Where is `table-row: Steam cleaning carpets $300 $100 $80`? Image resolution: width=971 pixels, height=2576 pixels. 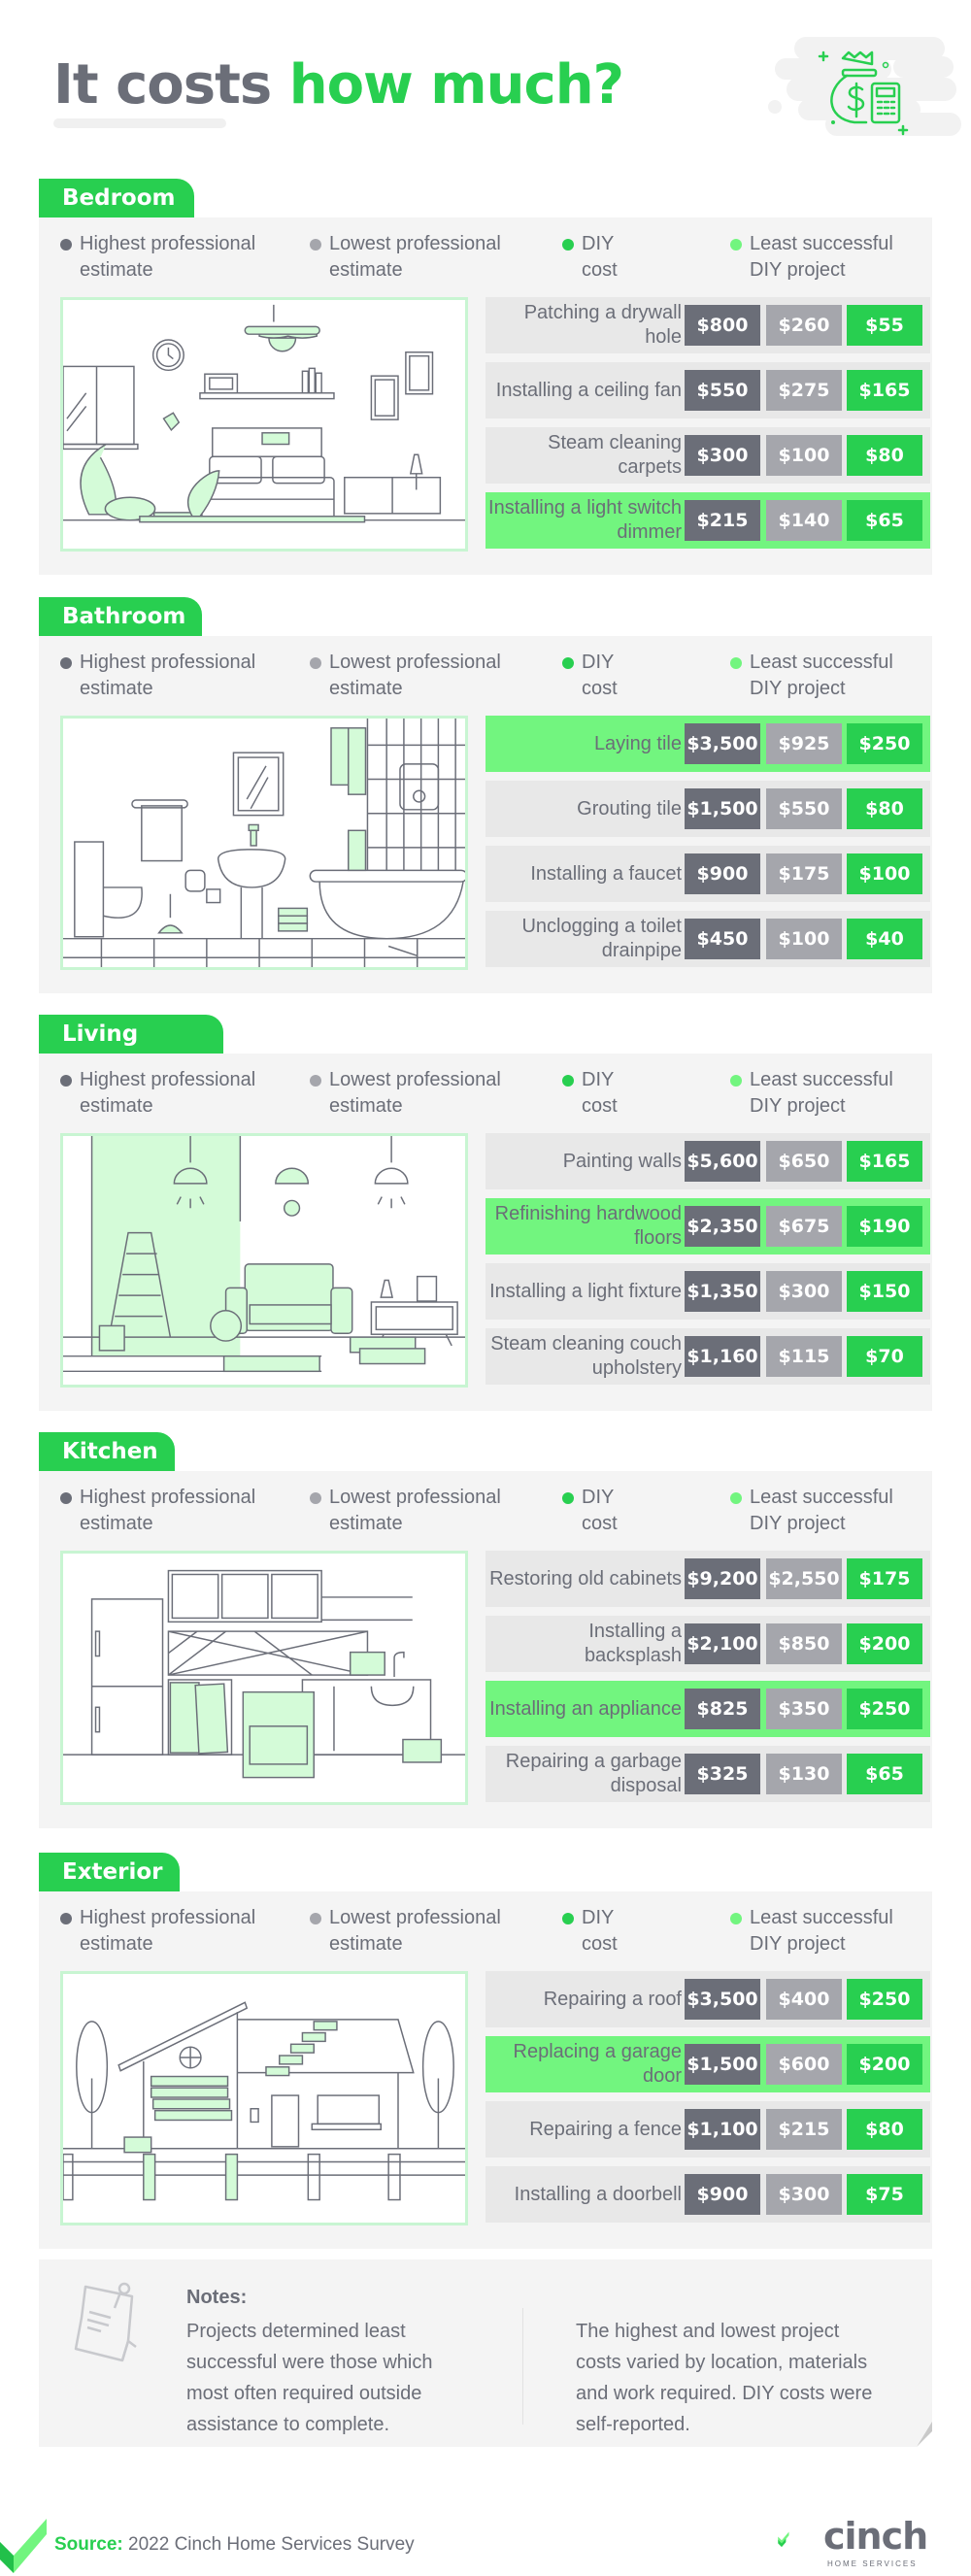
table-row: Steam cleaning carpets $300 $100 $80 is located at coordinates (708, 456).